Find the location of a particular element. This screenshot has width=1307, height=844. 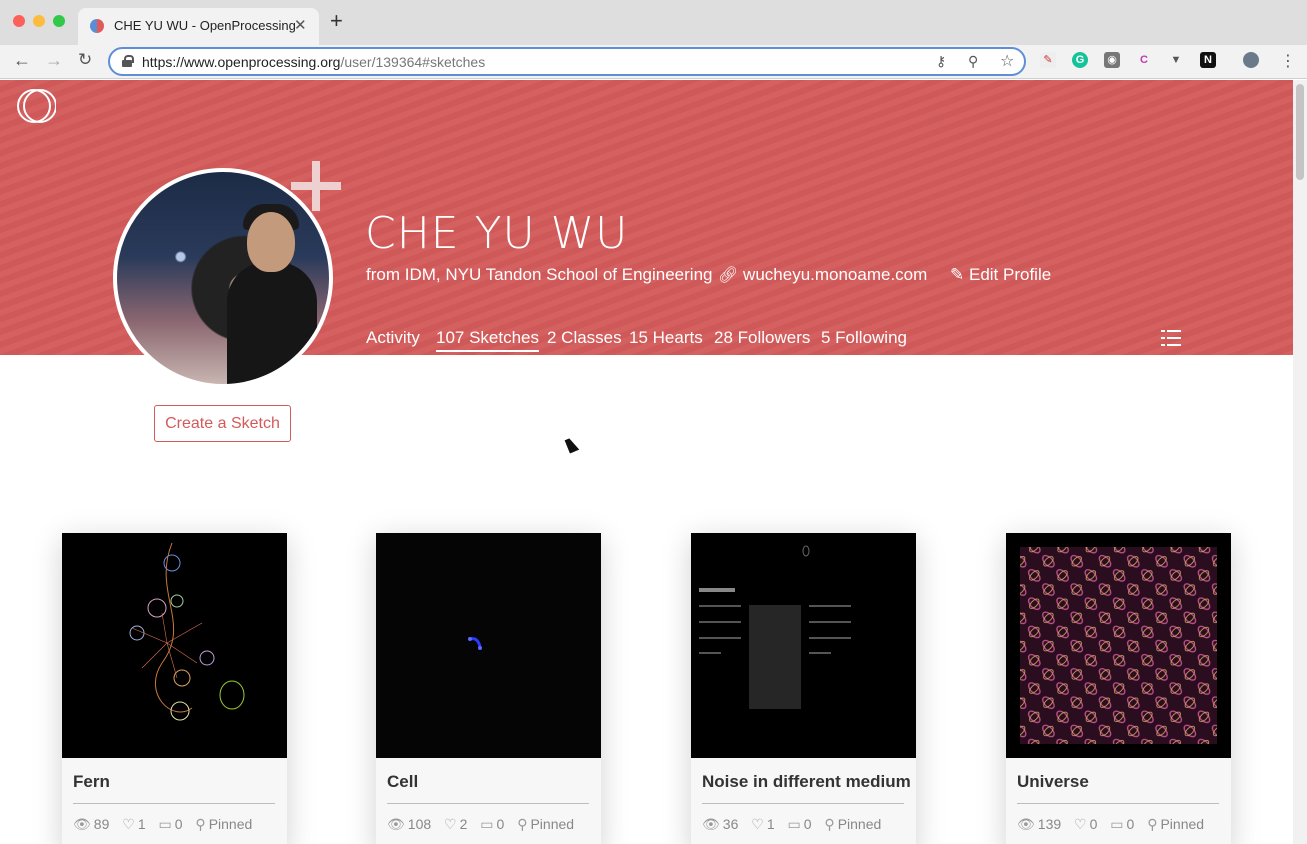

new-tab-button: + is located at coordinates (336, 21).